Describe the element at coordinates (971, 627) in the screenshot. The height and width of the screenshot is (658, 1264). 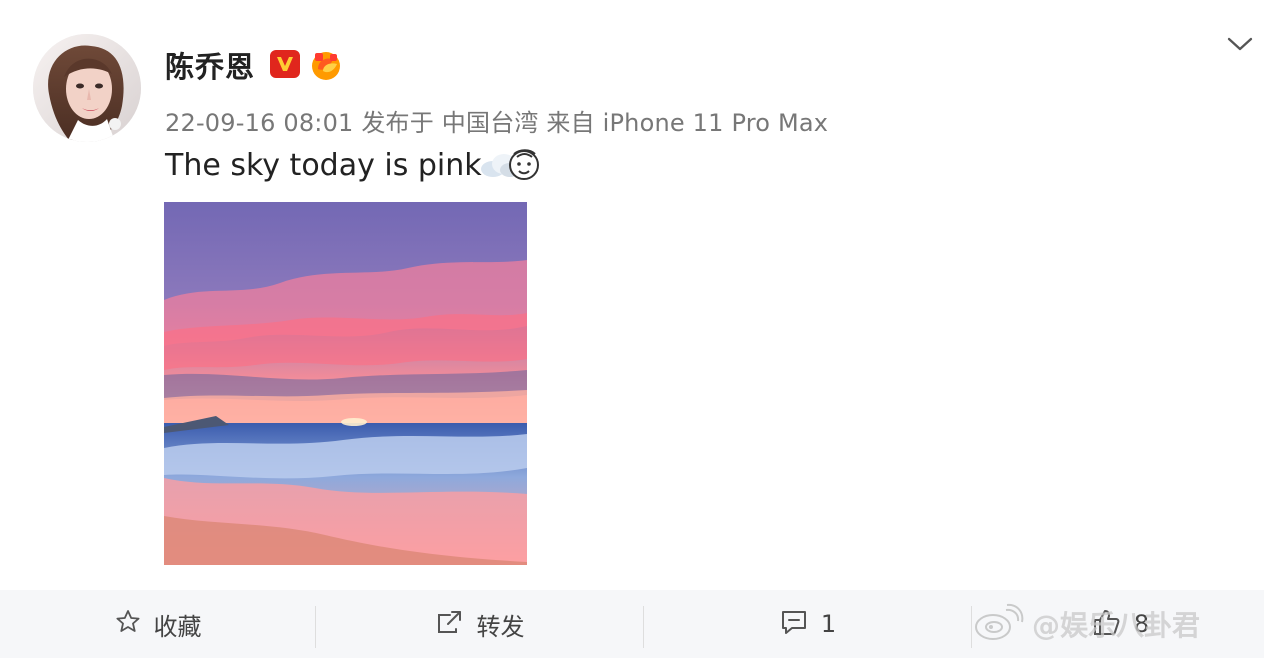
I see `divider` at that location.